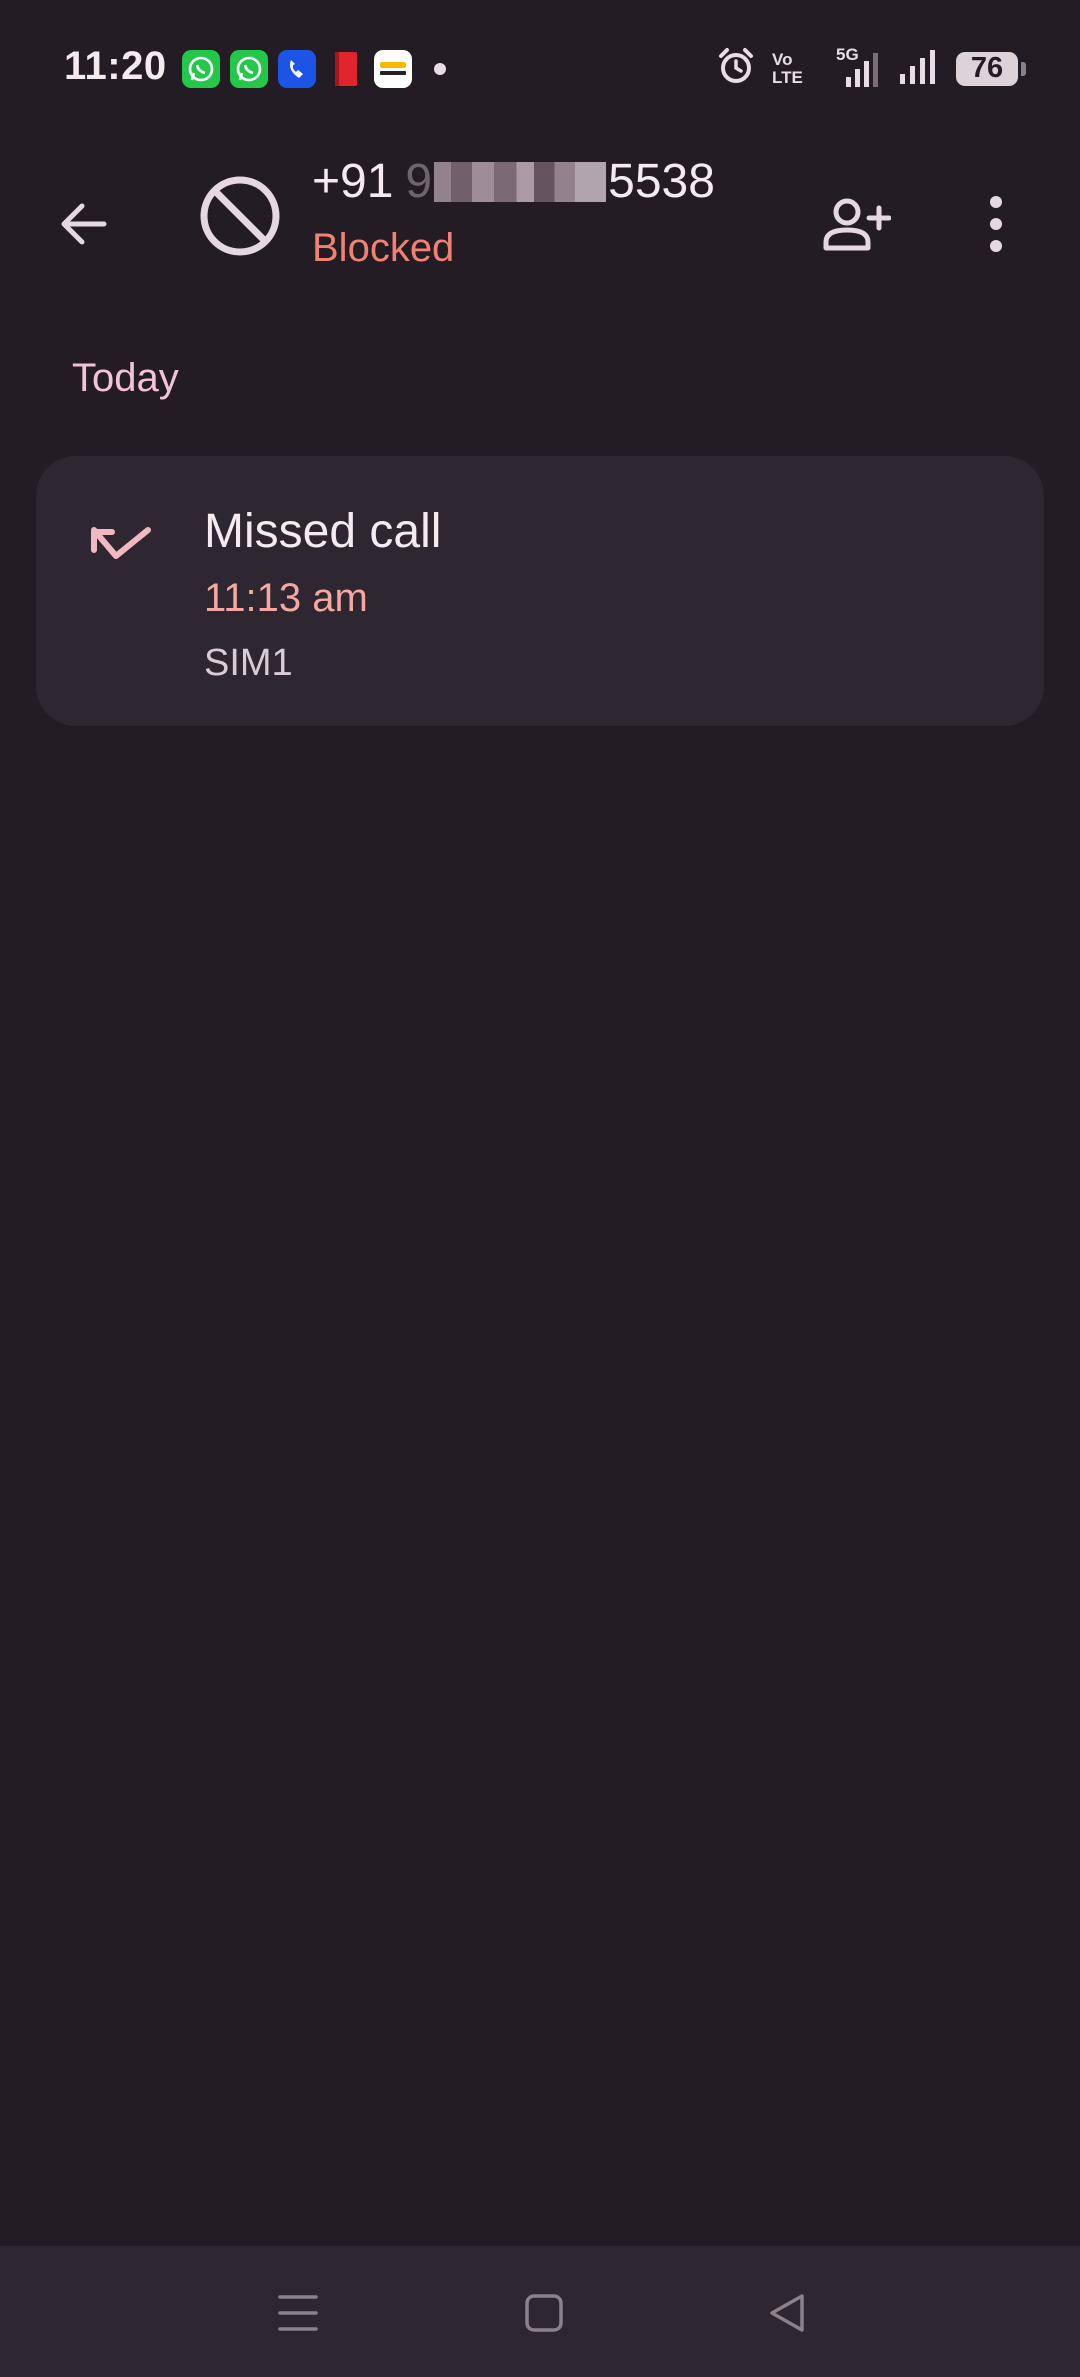  Describe the element at coordinates (393, 69) in the screenshot. I see `captain-app-icon` at that location.